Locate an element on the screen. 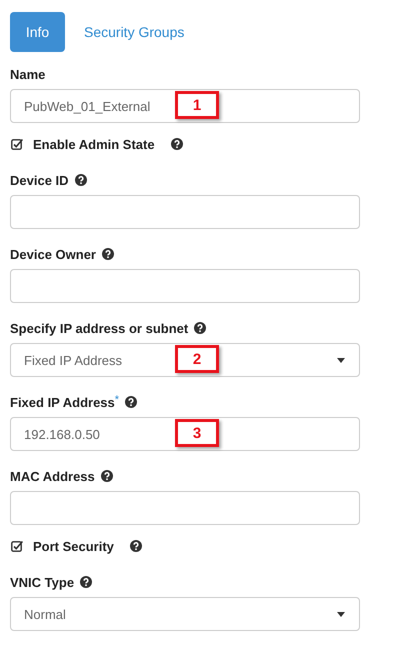 Image resolution: width=400 pixels, height=666 pixels. annotation-callout: 1 is located at coordinates (197, 105).